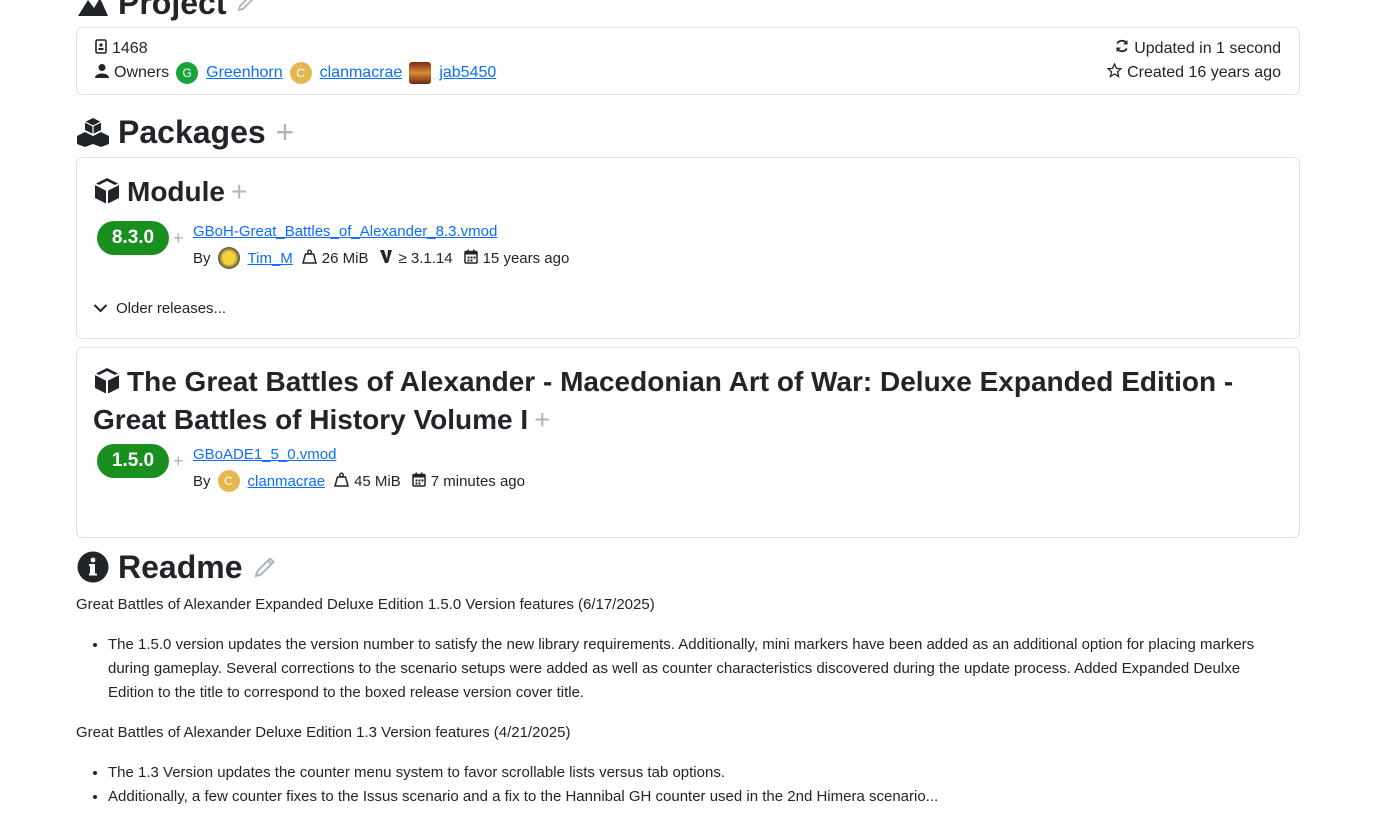 Image resolution: width=1375 pixels, height=822 pixels. What do you see at coordinates (192, 131) in the screenshot?
I see `packages-title: Packages` at bounding box center [192, 131].